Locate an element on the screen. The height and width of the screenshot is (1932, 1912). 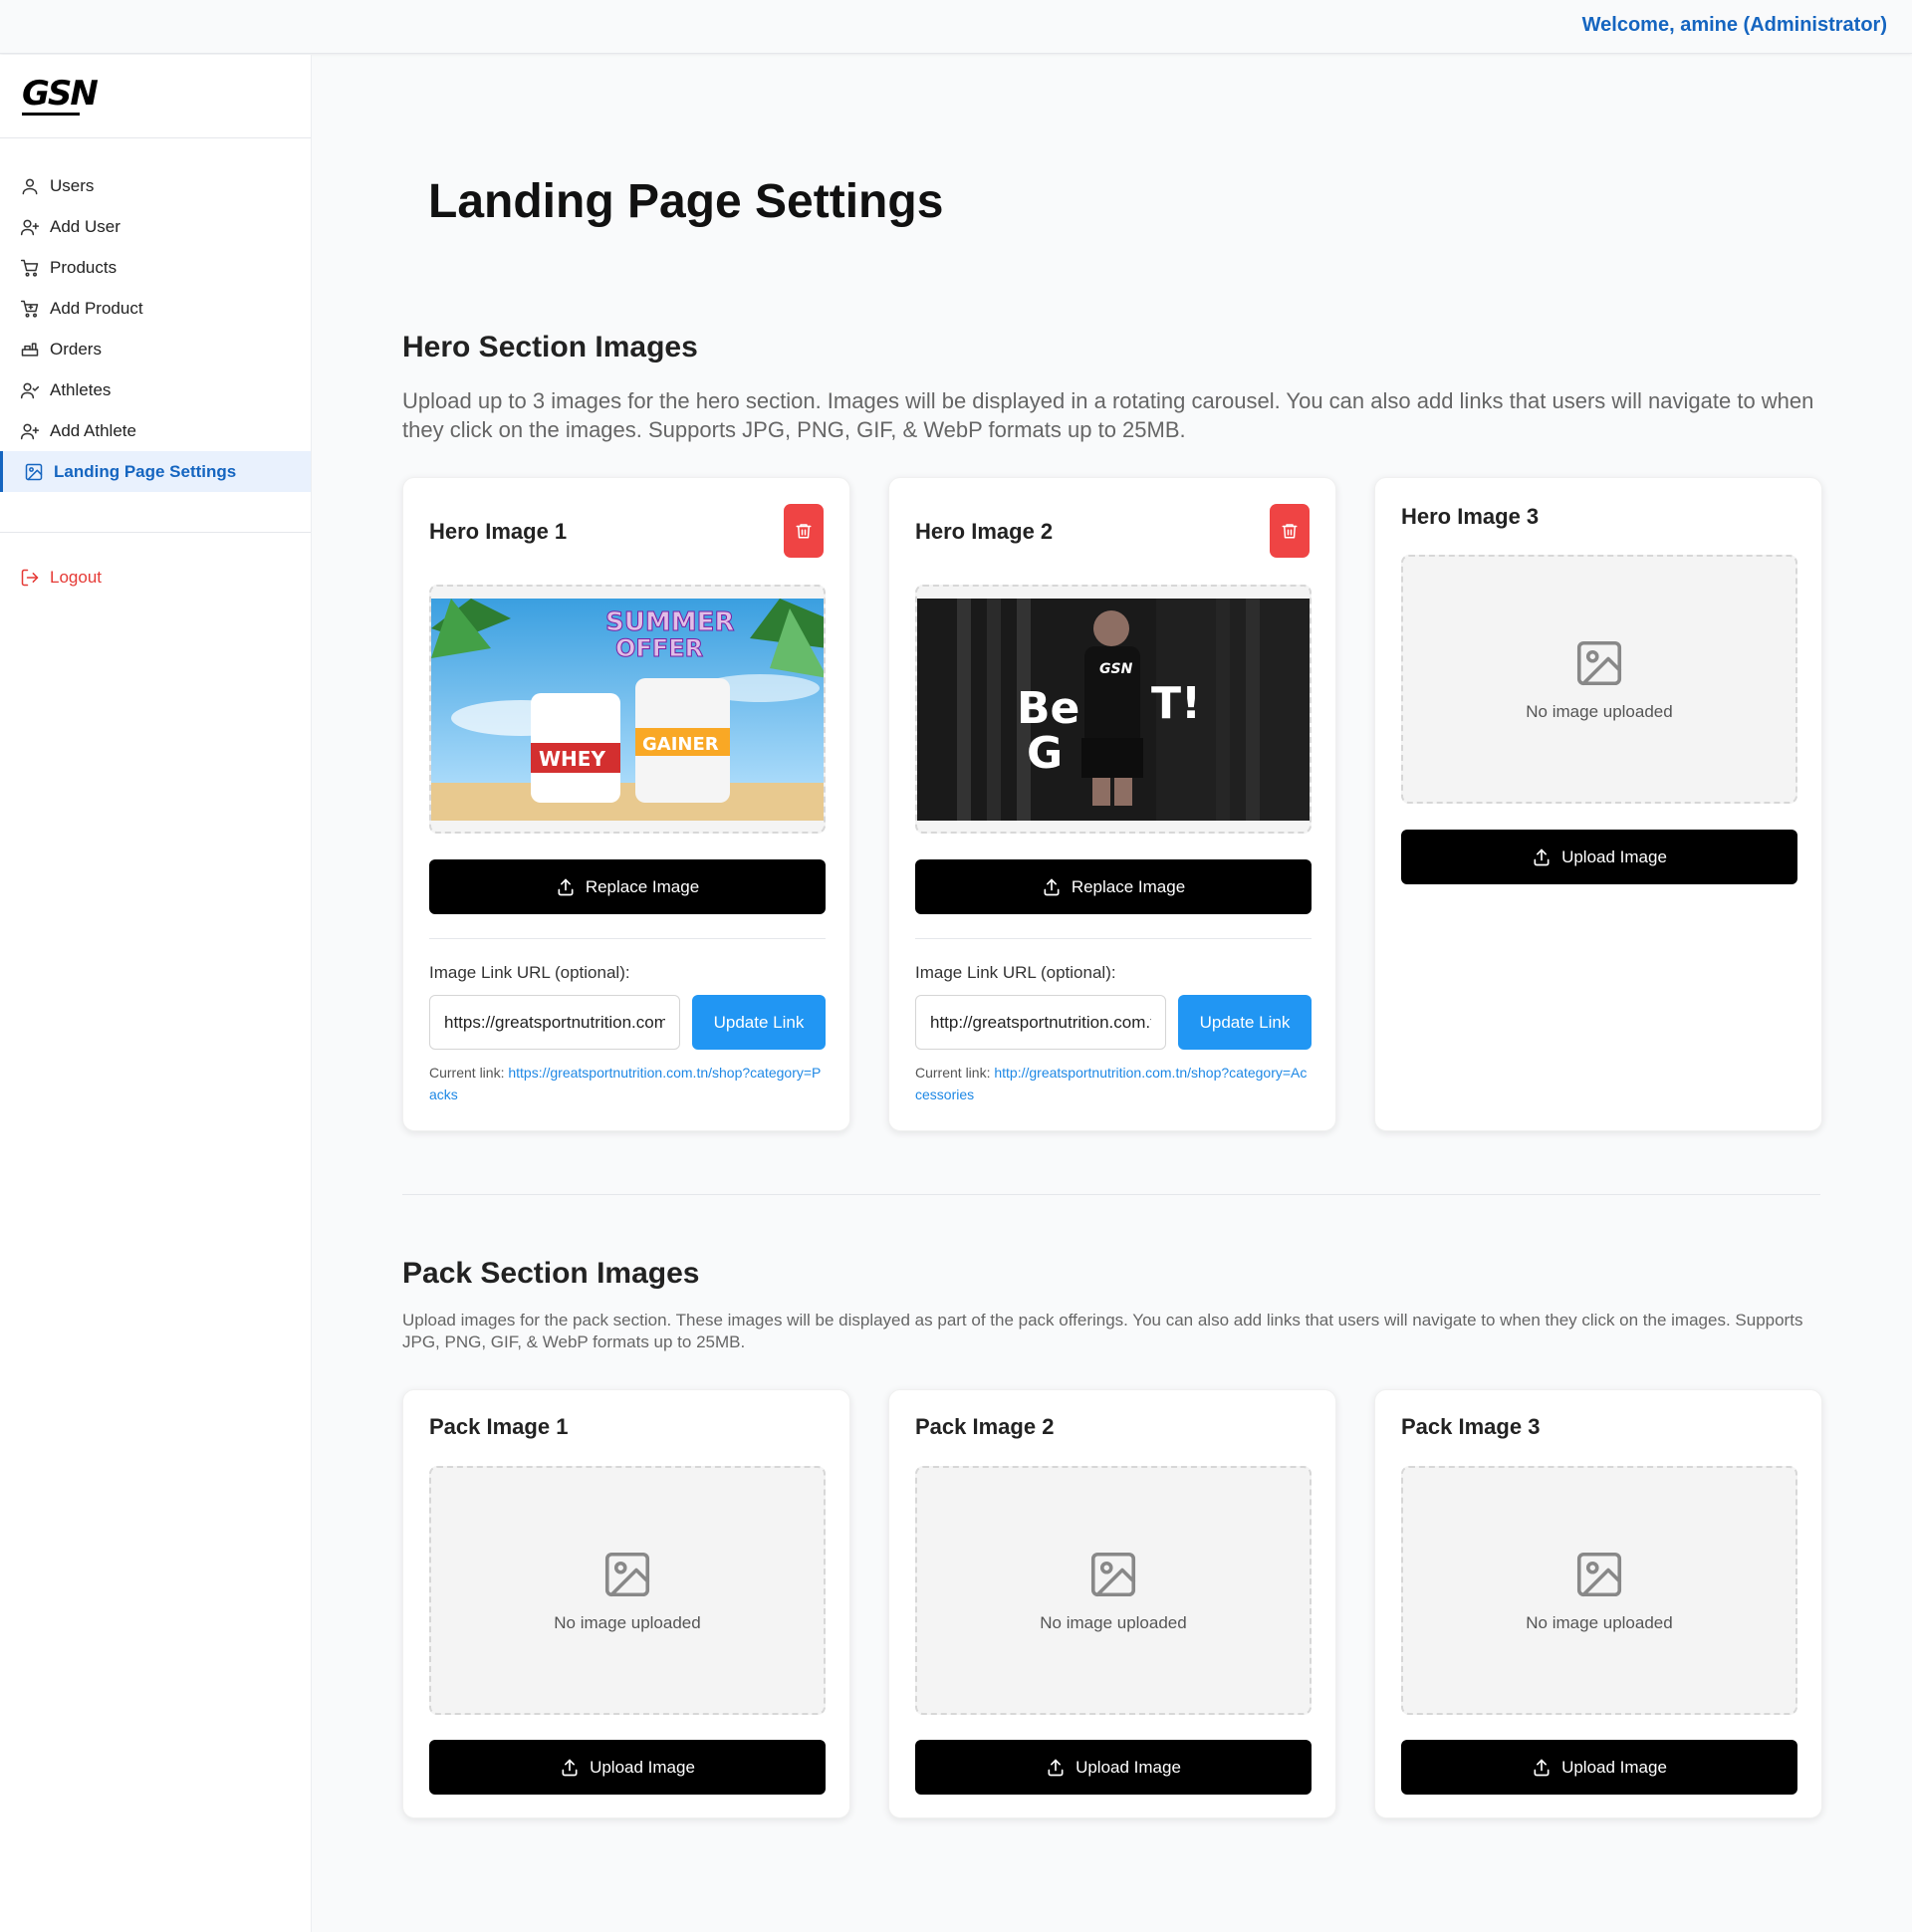
welcome-message: Welcome, amine (Administrator) is located at coordinates (1734, 25).